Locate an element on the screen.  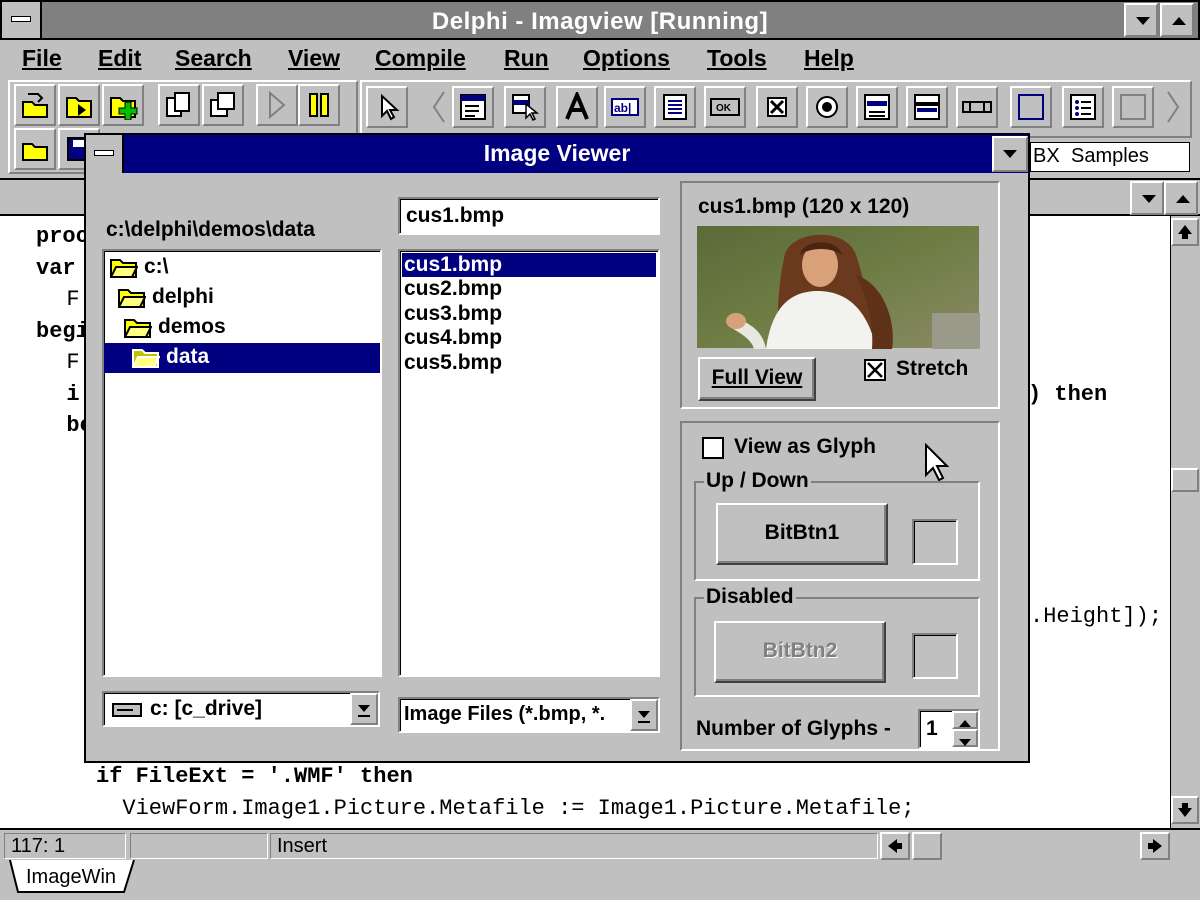
run-icon is located at coordinates (277, 105).